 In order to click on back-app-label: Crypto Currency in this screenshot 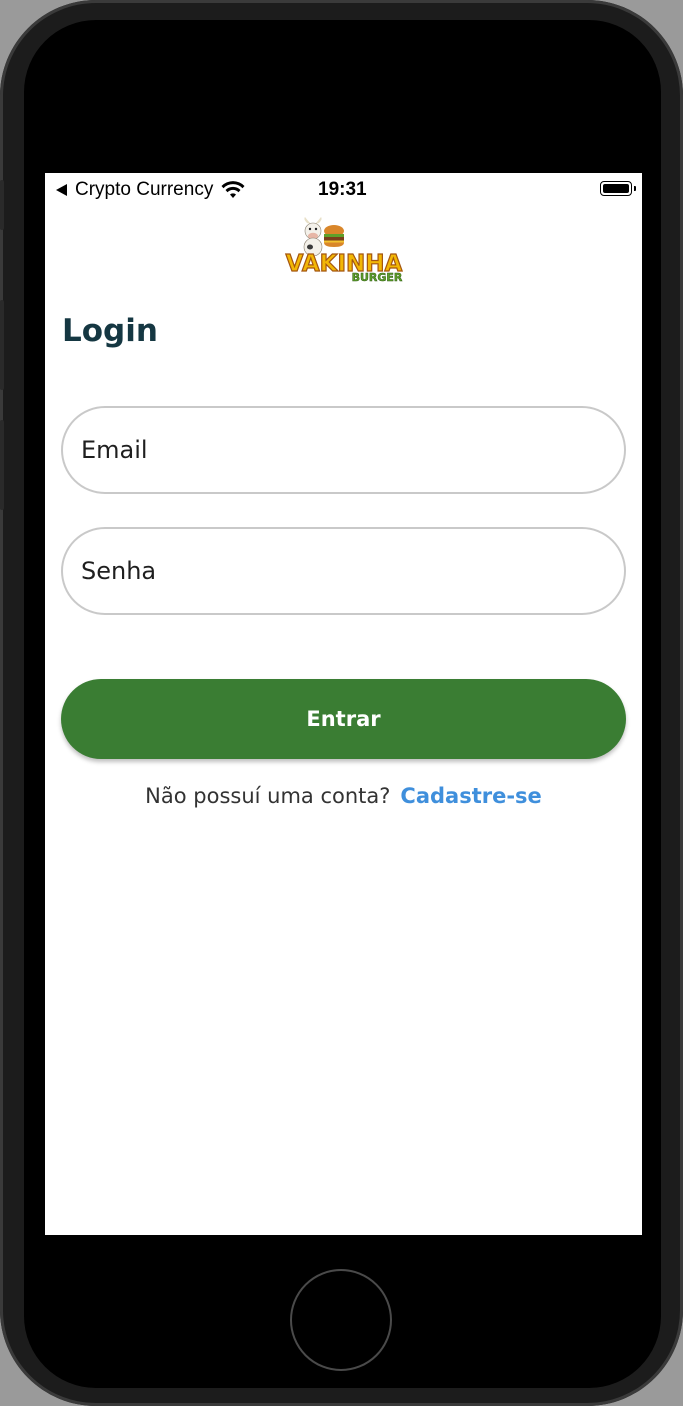, I will do `click(144, 189)`.